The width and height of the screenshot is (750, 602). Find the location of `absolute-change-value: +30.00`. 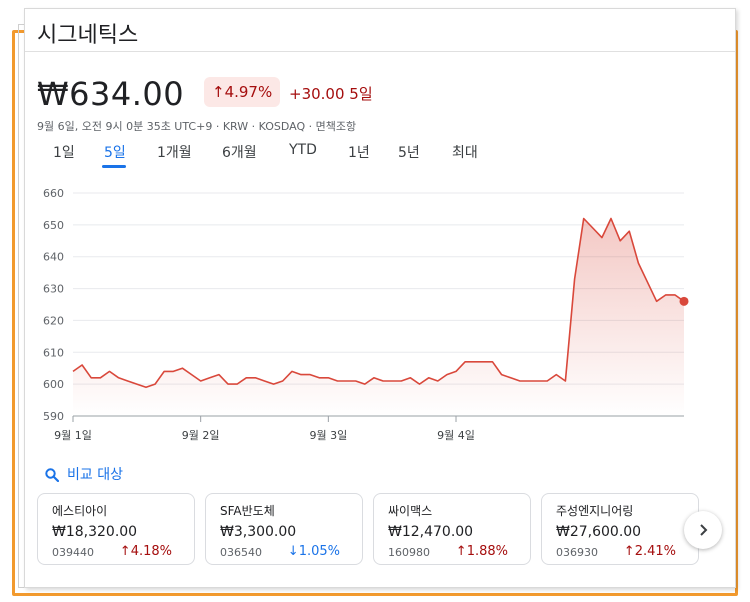

absolute-change-value: +30.00 is located at coordinates (317, 94).